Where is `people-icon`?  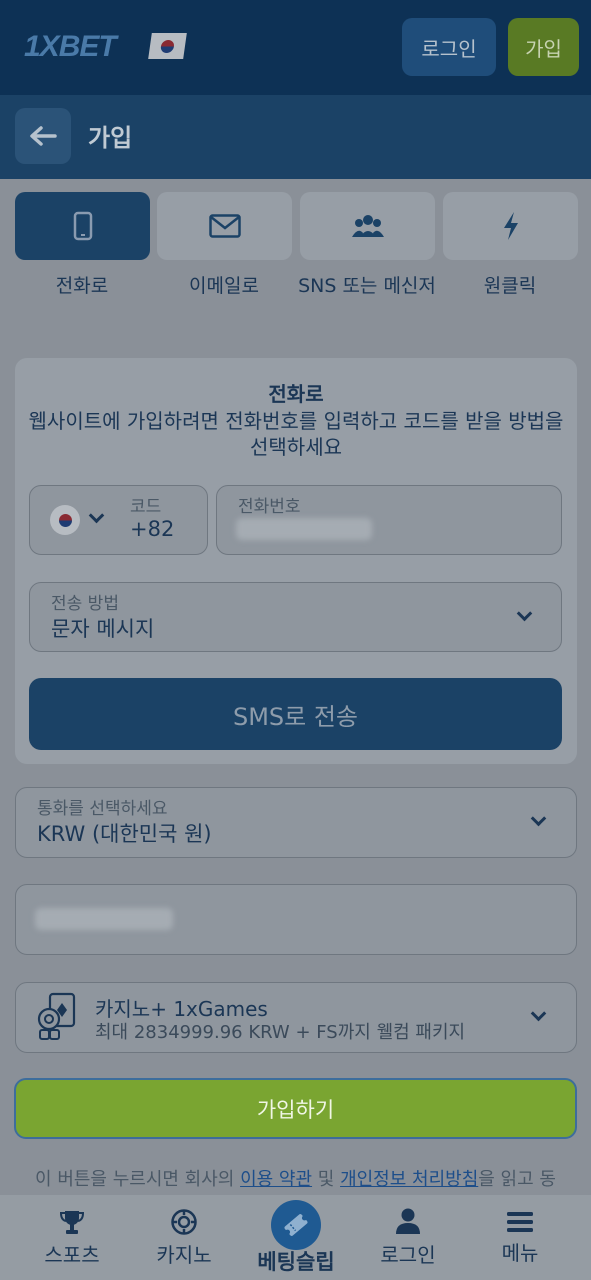
people-icon is located at coordinates (367, 226).